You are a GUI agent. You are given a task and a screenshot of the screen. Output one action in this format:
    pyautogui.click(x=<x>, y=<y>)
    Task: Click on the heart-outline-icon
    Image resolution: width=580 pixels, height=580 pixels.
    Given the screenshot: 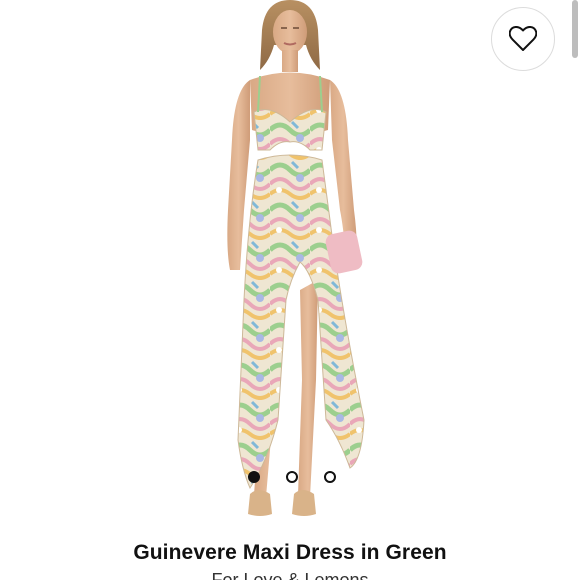 What is the action you would take?
    pyautogui.click(x=523, y=38)
    